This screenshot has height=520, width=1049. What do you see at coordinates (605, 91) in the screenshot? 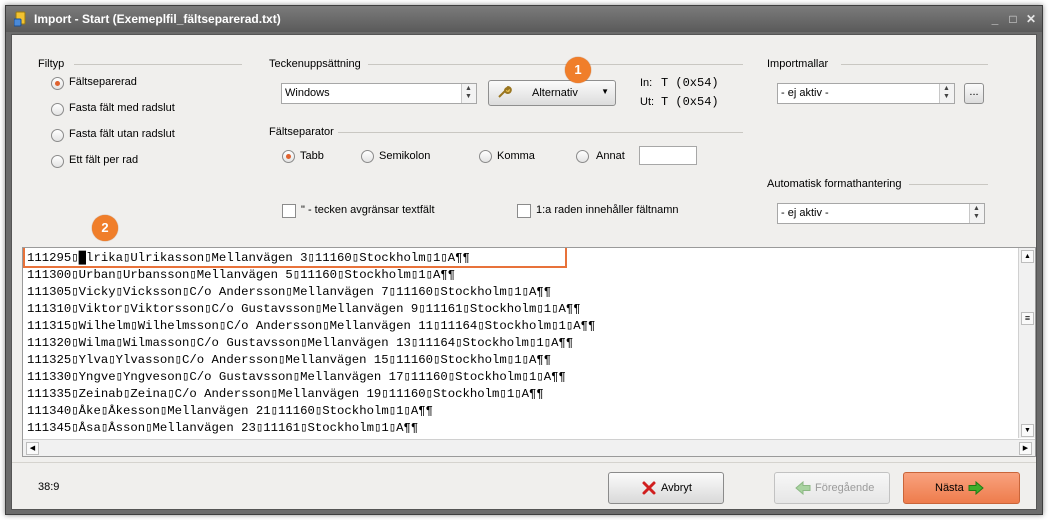
I see `chevron-down-icon: ▼` at bounding box center [605, 91].